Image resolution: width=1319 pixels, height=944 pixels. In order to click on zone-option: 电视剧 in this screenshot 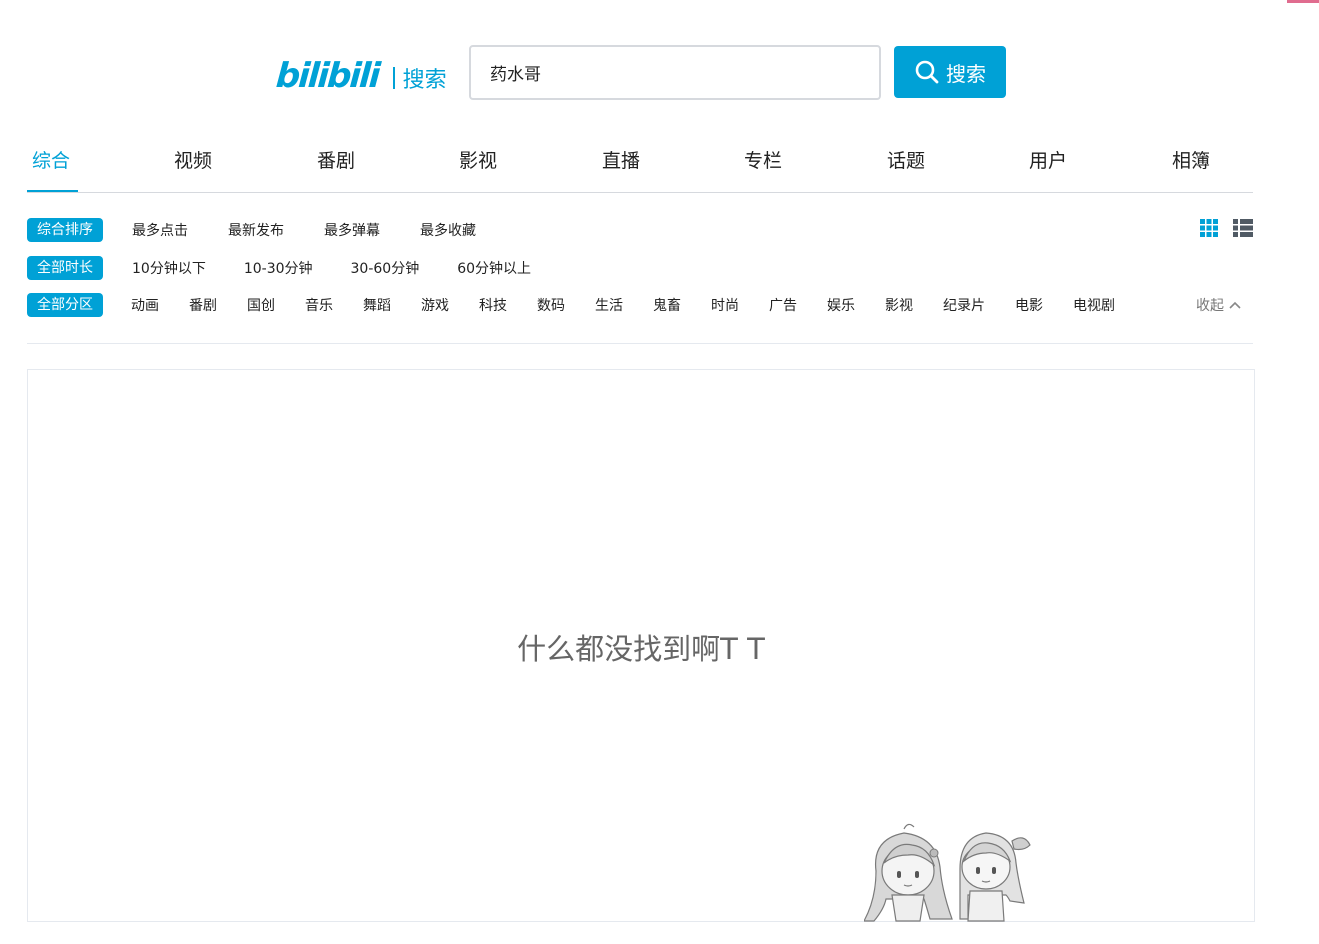, I will do `click(1094, 305)`.